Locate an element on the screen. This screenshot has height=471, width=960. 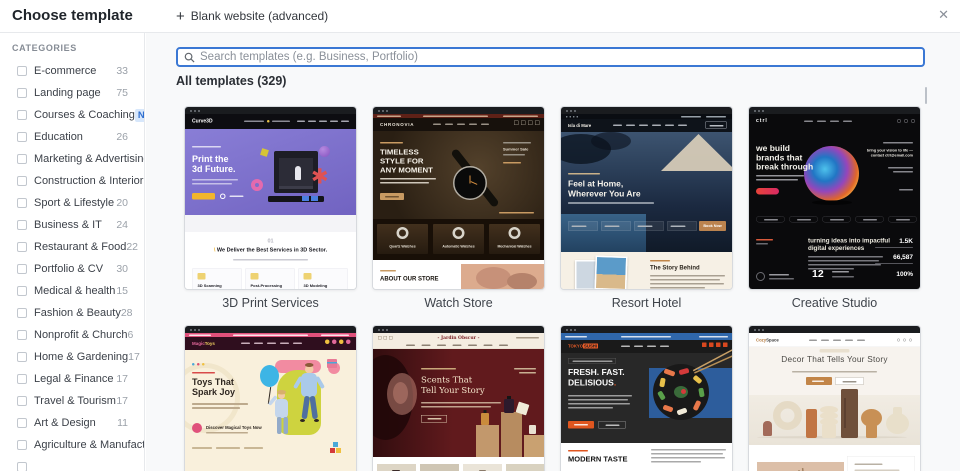
sidebar-item-travel-tourism: Travel & Tourism 17 is located at coordinates (72, 401).